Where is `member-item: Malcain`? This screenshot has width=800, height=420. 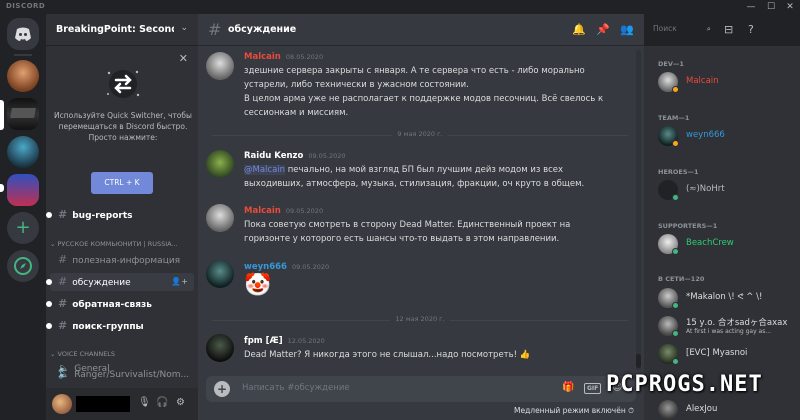
member-item: Malcain is located at coordinates (724, 82).